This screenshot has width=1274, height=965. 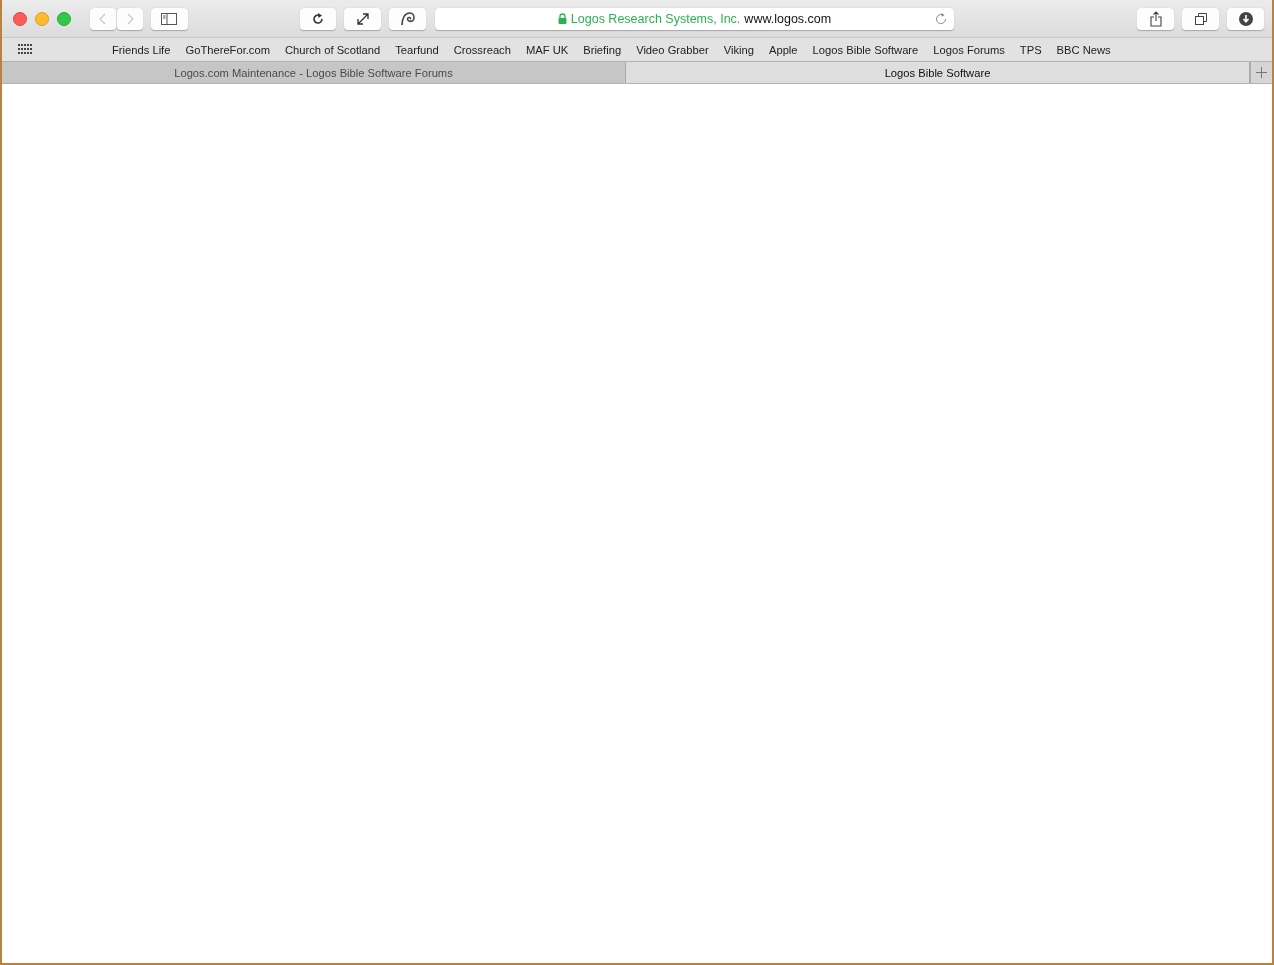 I want to click on grid-icon, so click(x=25, y=49).